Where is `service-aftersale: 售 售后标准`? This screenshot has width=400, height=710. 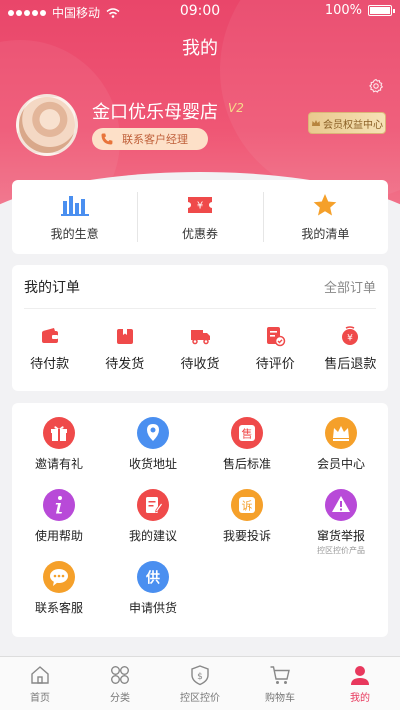 service-aftersale: 售 售后标准 is located at coordinates (247, 453).